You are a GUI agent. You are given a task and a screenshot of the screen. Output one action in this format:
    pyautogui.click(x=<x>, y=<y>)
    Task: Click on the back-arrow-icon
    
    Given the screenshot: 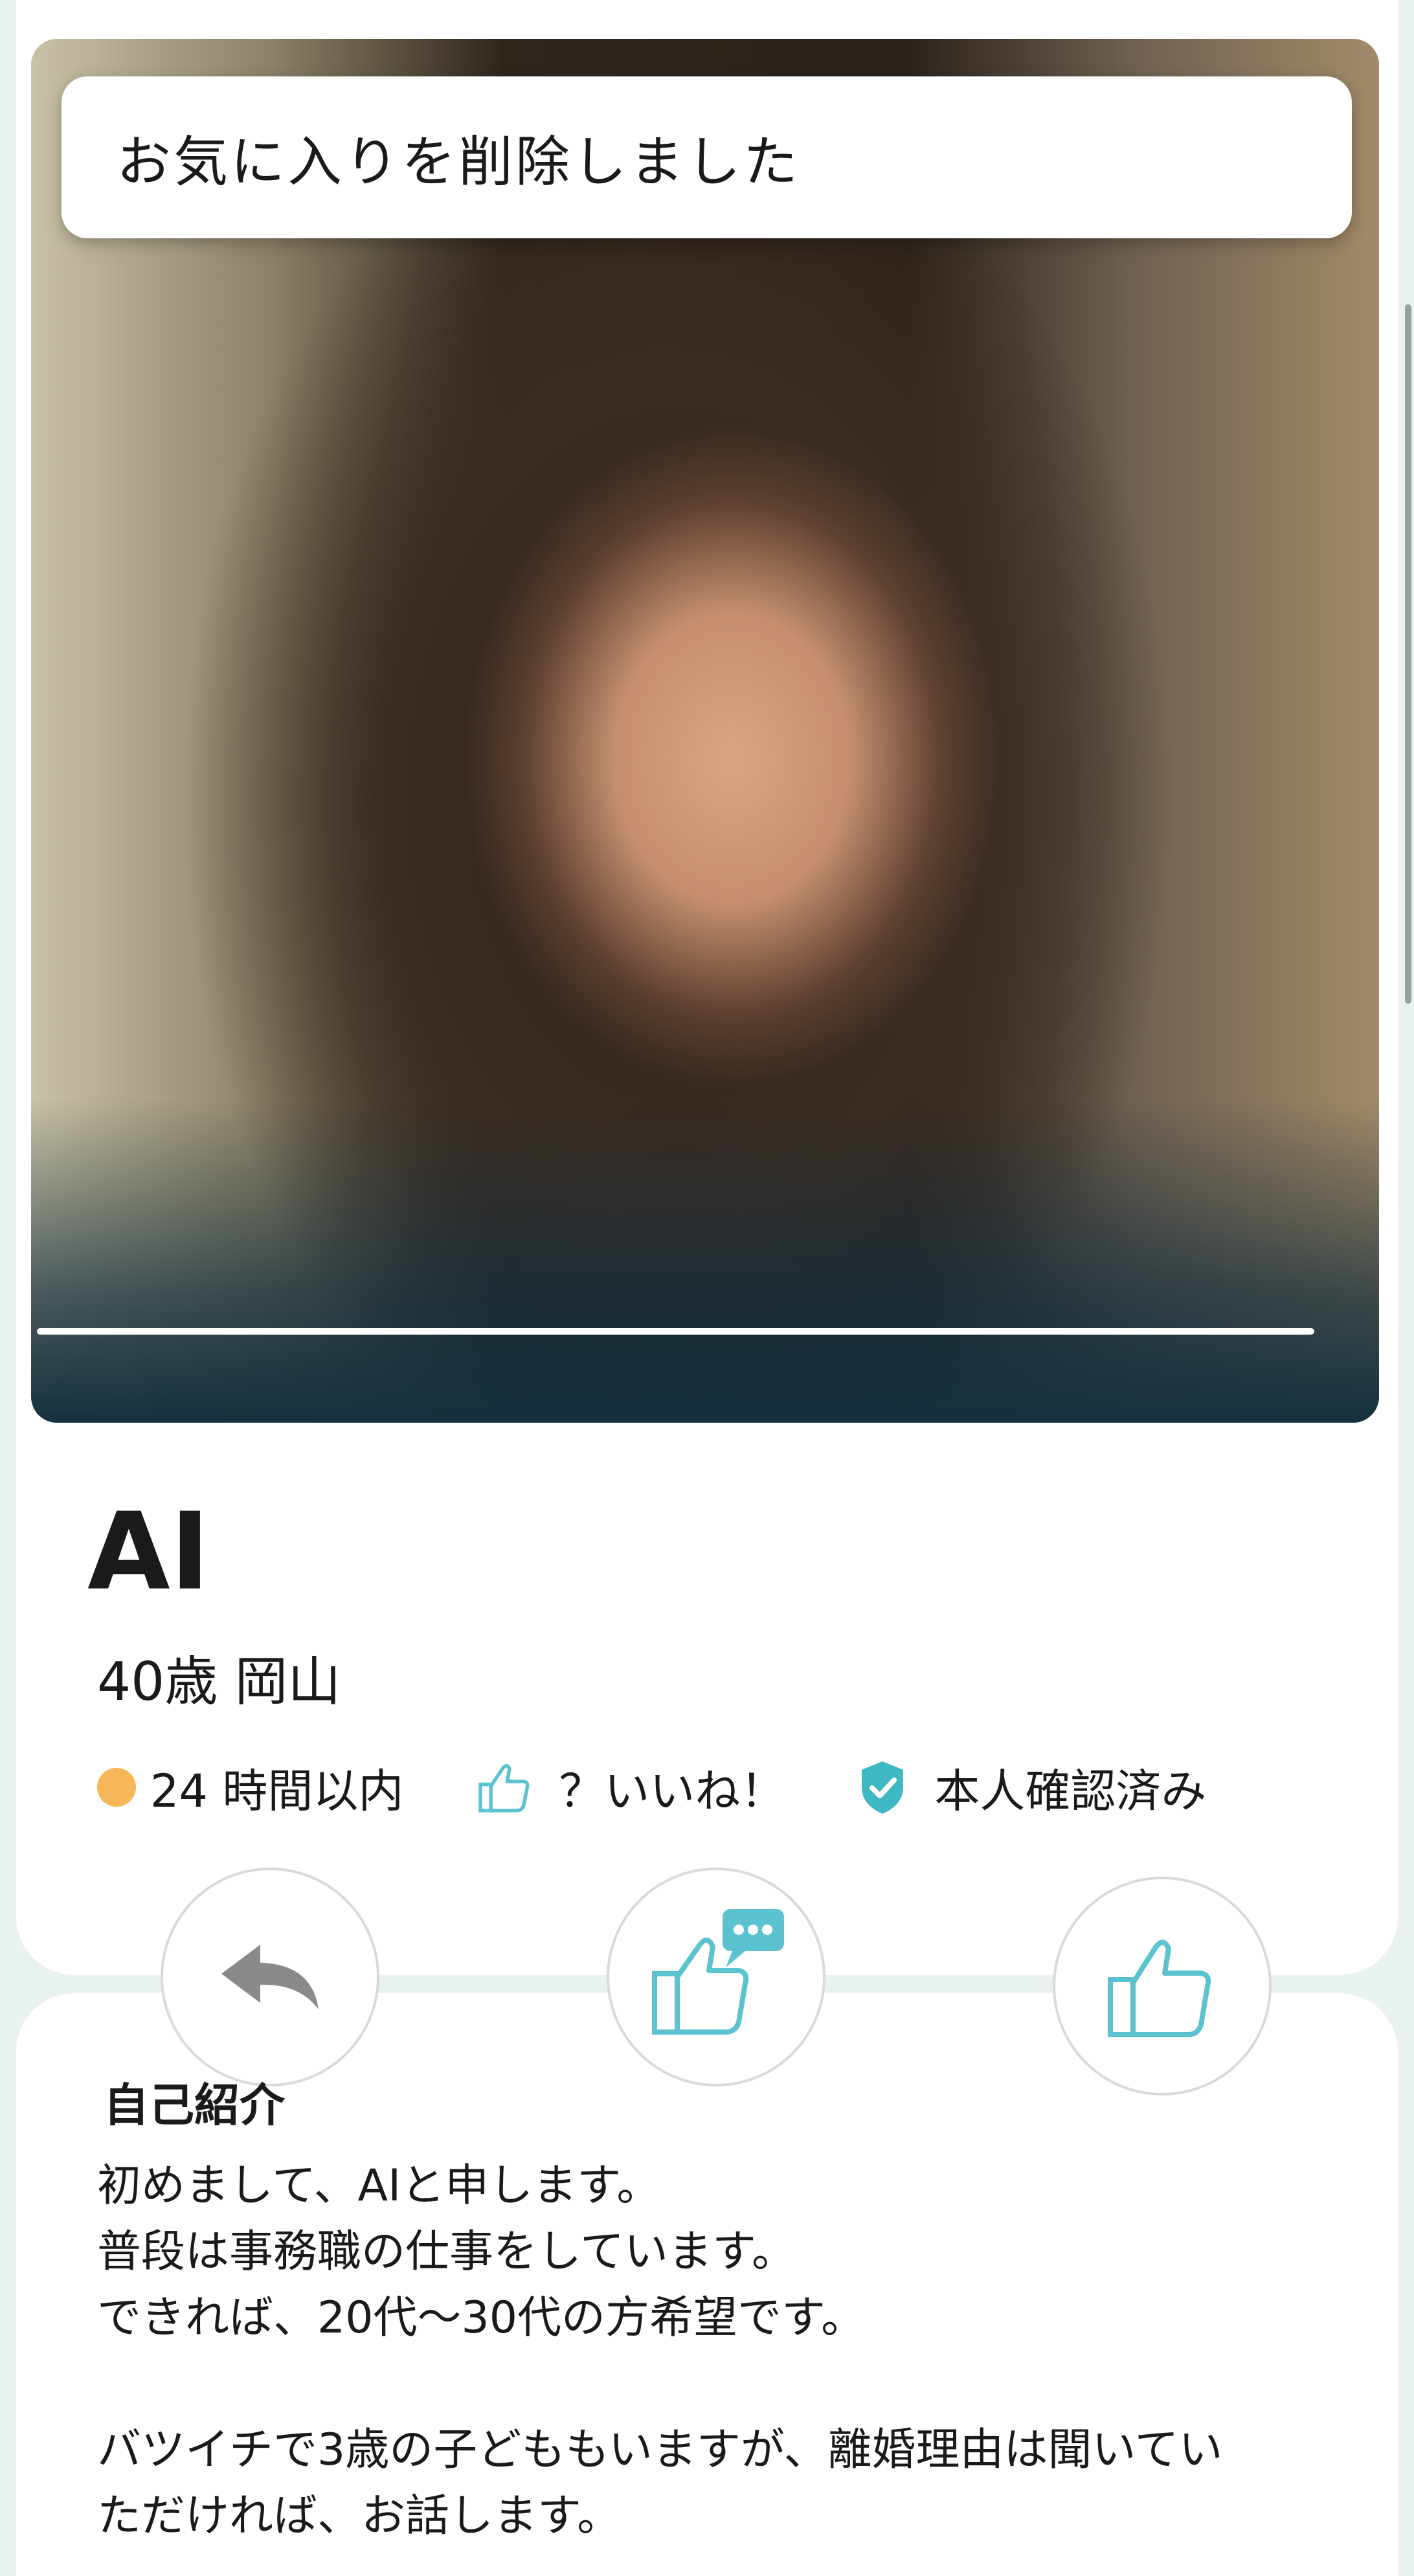 What is the action you would take?
    pyautogui.click(x=270, y=1977)
    